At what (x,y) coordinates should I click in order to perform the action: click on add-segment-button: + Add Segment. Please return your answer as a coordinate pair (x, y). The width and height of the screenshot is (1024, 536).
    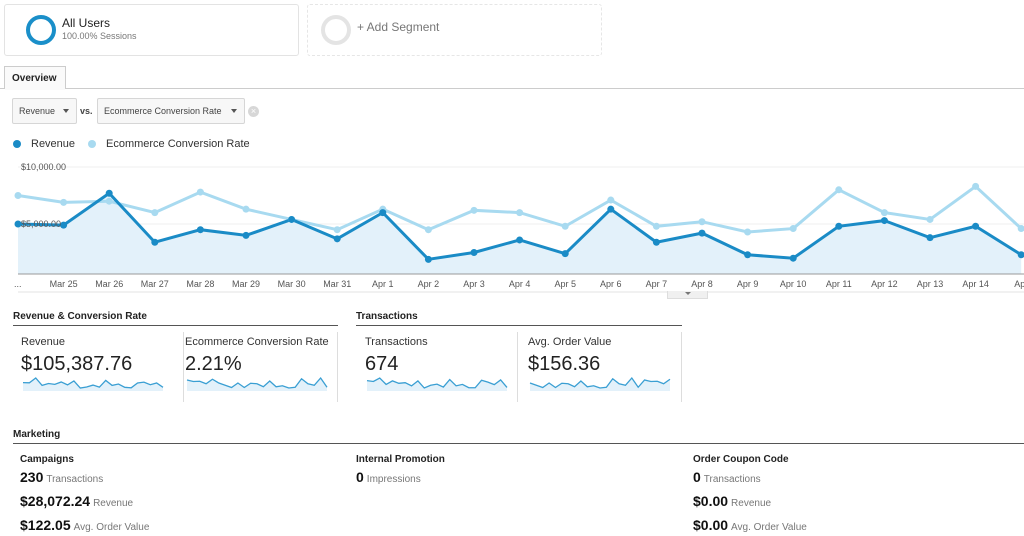
    Looking at the image, I should click on (454, 30).